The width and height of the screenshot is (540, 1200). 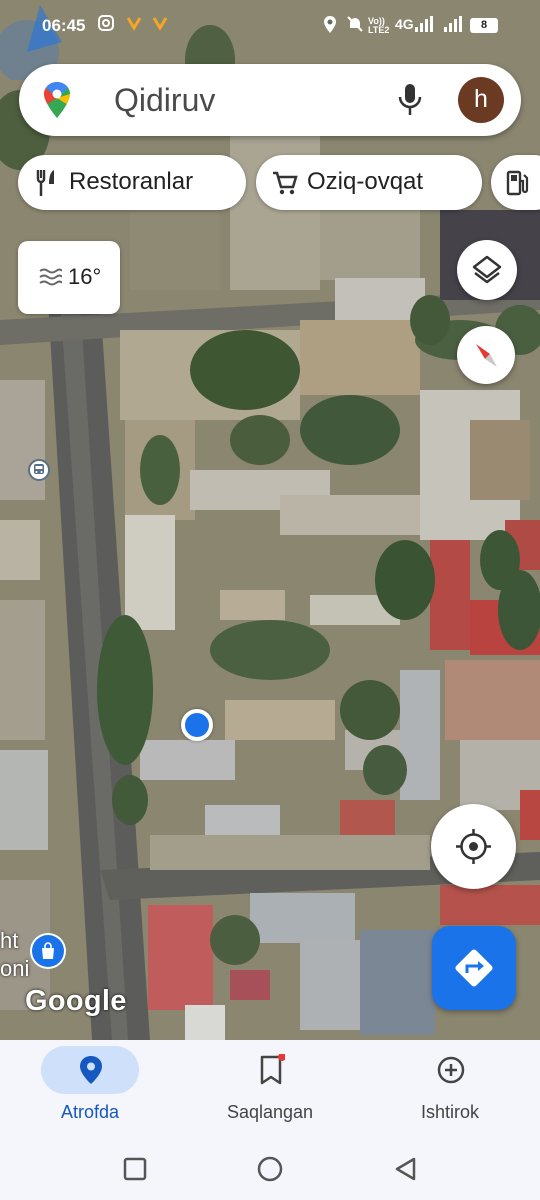 What do you see at coordinates (270, 26) in the screenshot?
I see `status-bar: 06:45 Vo)) LTE2 4G 8` at bounding box center [270, 26].